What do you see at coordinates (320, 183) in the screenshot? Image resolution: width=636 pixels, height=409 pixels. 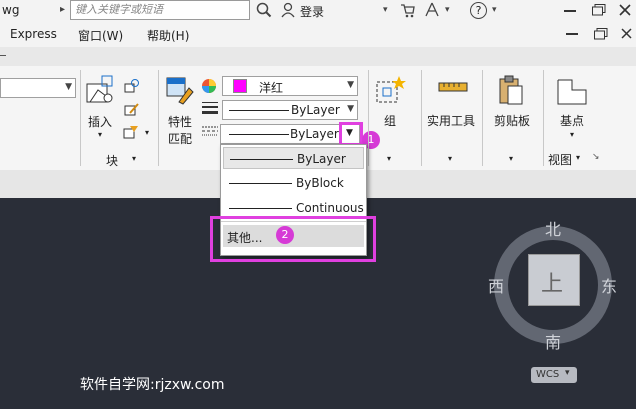 I see `option-label: ByBlock` at bounding box center [320, 183].